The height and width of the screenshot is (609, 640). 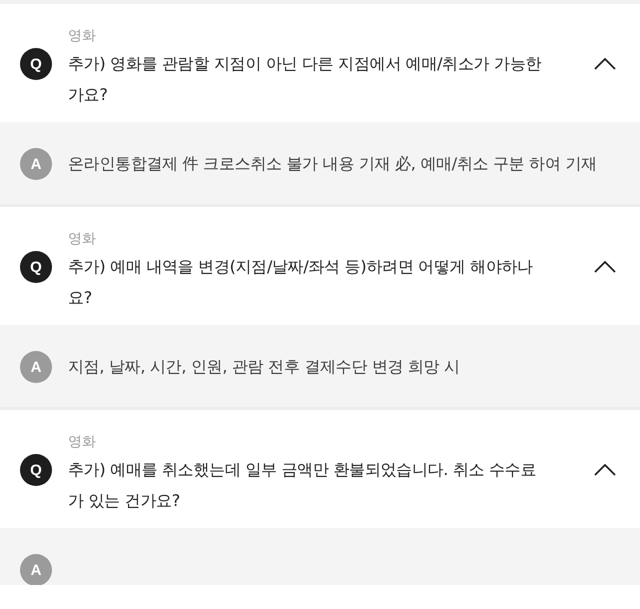 I want to click on question-text: 추가) 예매 내역을 변경(지점/날짜/좌석 등)하려면 어떻게 해야하나요?, so click(x=307, y=282).